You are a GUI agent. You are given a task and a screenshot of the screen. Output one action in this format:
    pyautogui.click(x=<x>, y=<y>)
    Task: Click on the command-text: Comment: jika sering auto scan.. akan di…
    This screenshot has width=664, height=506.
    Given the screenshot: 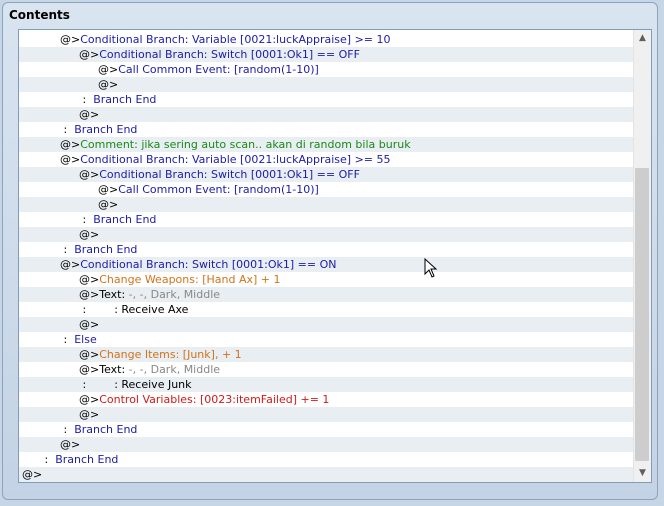 What is the action you would take?
    pyautogui.click(x=245, y=144)
    